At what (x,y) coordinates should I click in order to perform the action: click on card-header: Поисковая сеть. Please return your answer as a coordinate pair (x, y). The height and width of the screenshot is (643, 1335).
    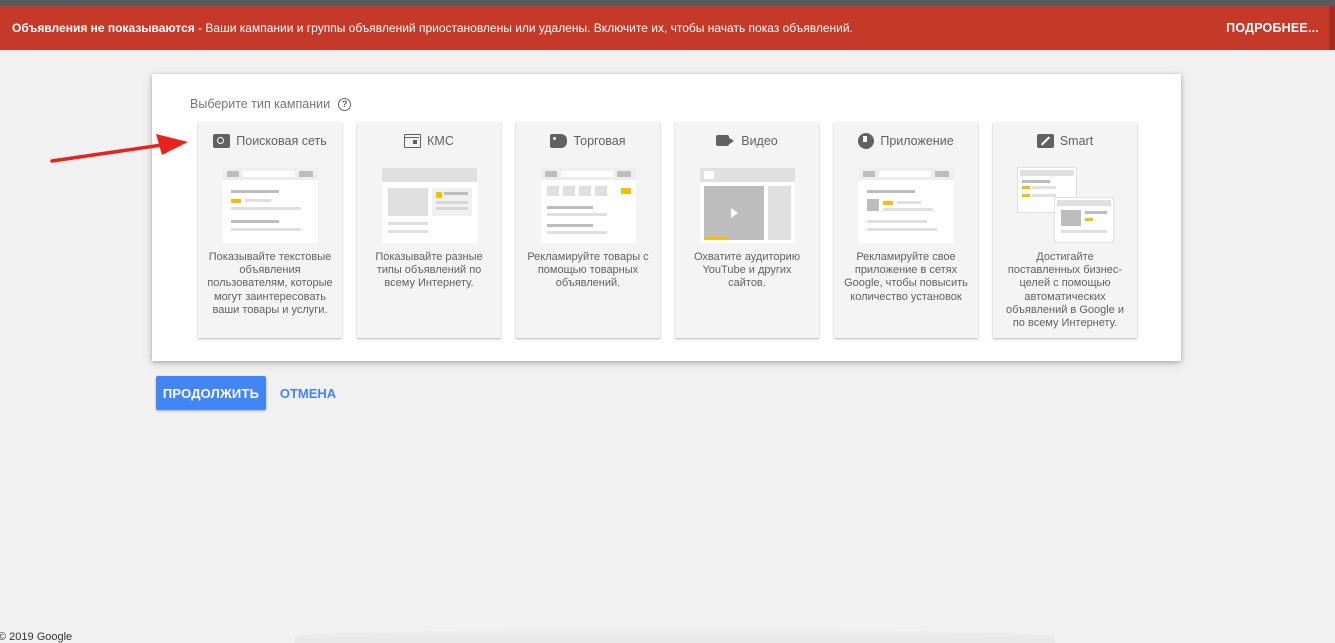
    Looking at the image, I should click on (270, 140).